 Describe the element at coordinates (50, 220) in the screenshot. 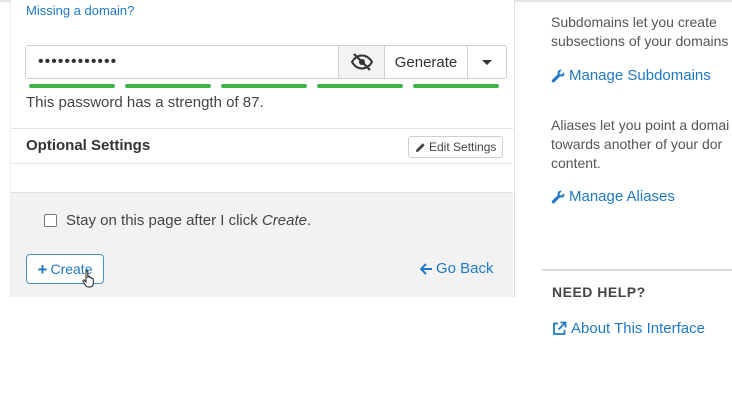

I see `stay-on-page-checkbox` at that location.